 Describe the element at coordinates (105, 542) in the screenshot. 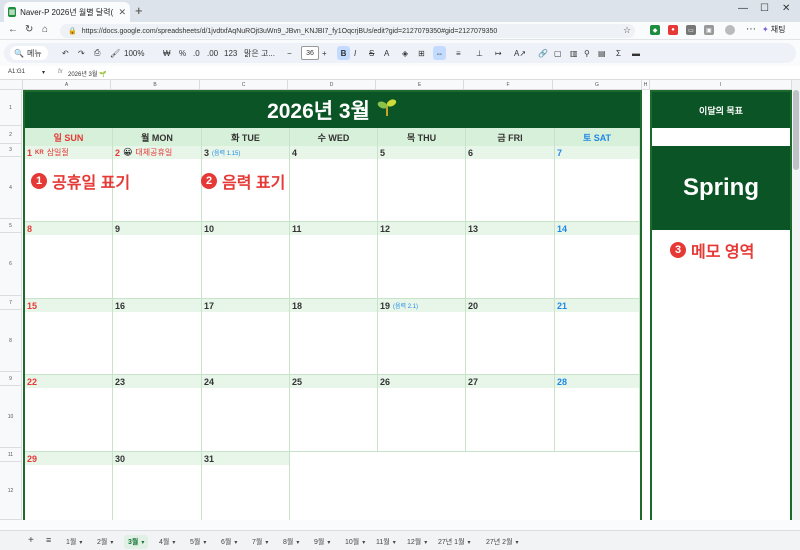

I see `sheet-tab: 2월 ▾` at that location.